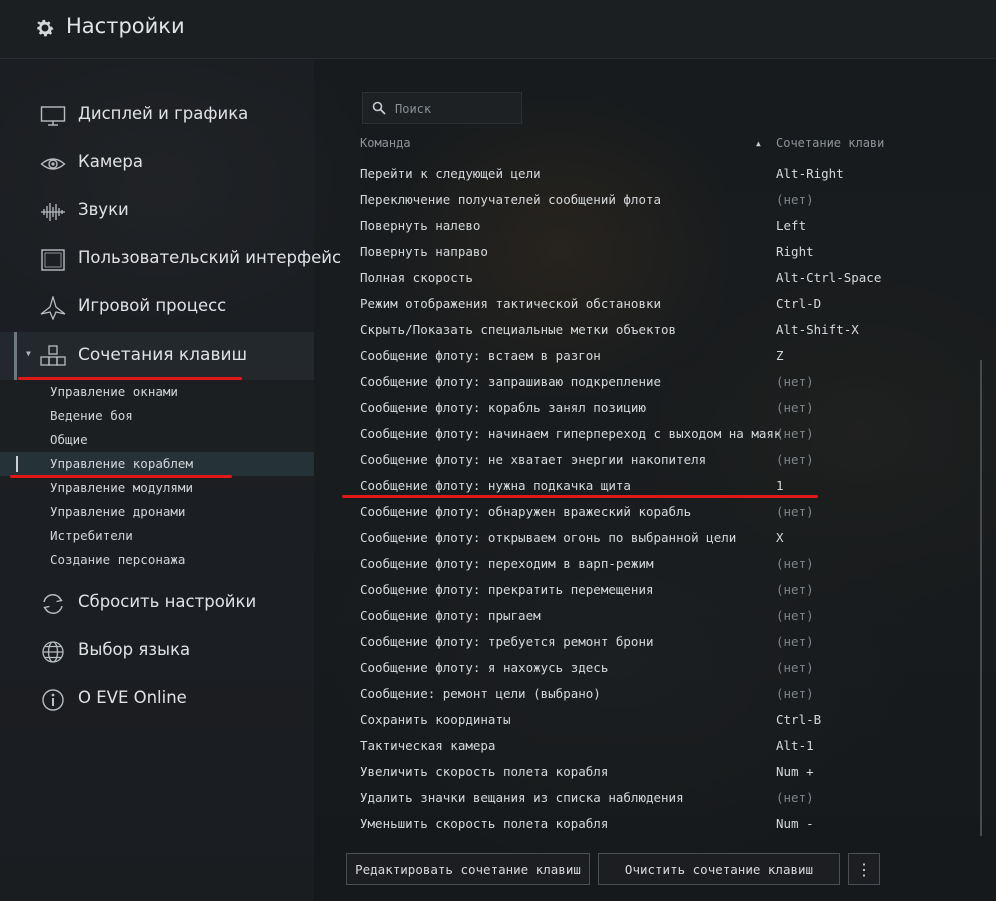 The image size is (996, 901). I want to click on gear-icon, so click(45, 28).